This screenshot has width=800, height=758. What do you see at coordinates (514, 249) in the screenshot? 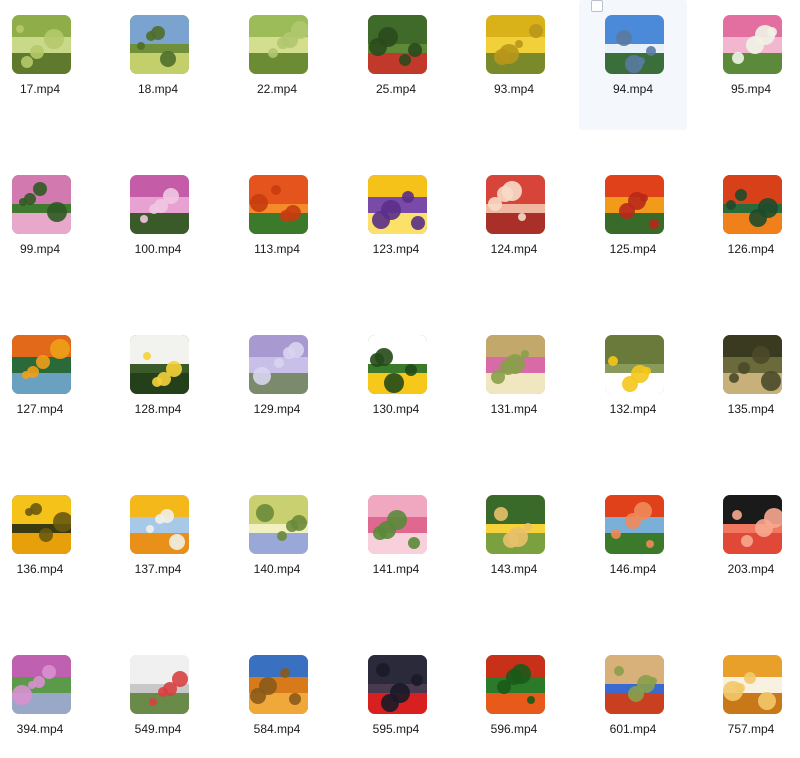
I see `file-name: 124.mp4` at bounding box center [514, 249].